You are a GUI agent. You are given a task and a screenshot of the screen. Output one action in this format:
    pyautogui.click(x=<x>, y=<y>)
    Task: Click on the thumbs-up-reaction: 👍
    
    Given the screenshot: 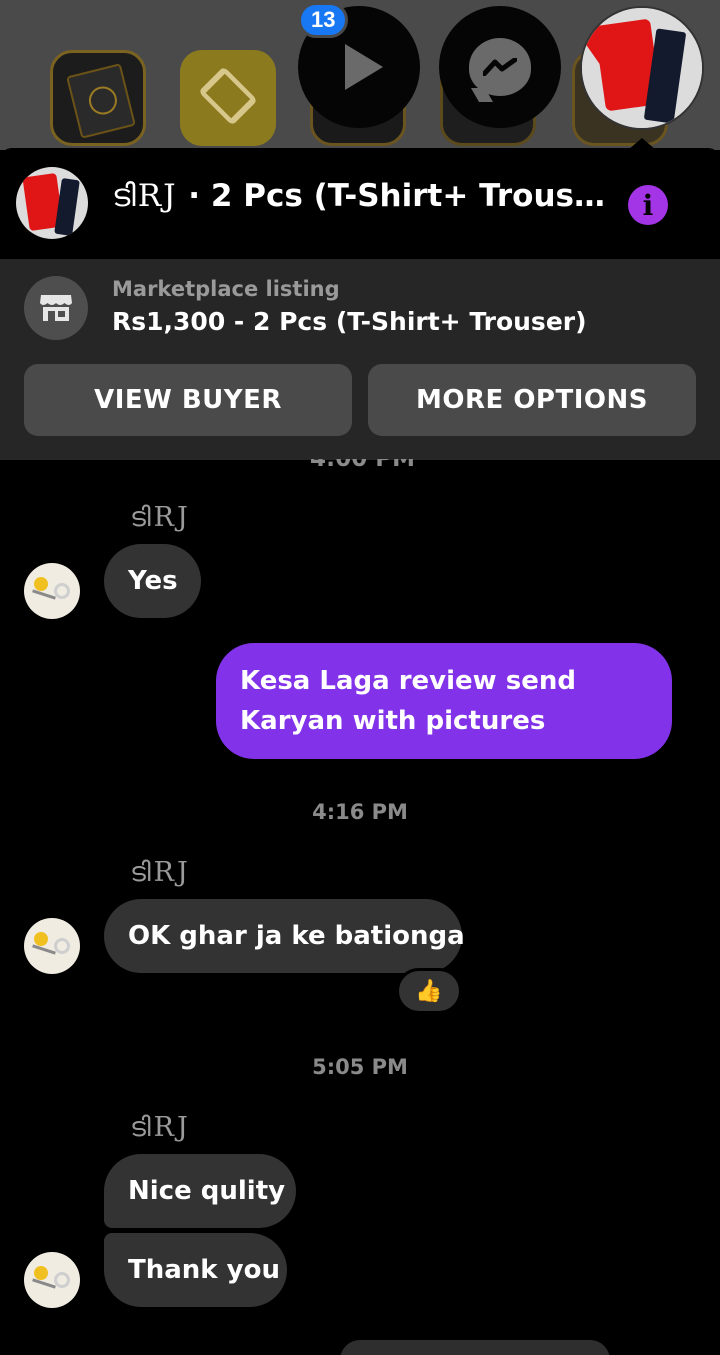 What is the action you would take?
    pyautogui.click(x=429, y=991)
    